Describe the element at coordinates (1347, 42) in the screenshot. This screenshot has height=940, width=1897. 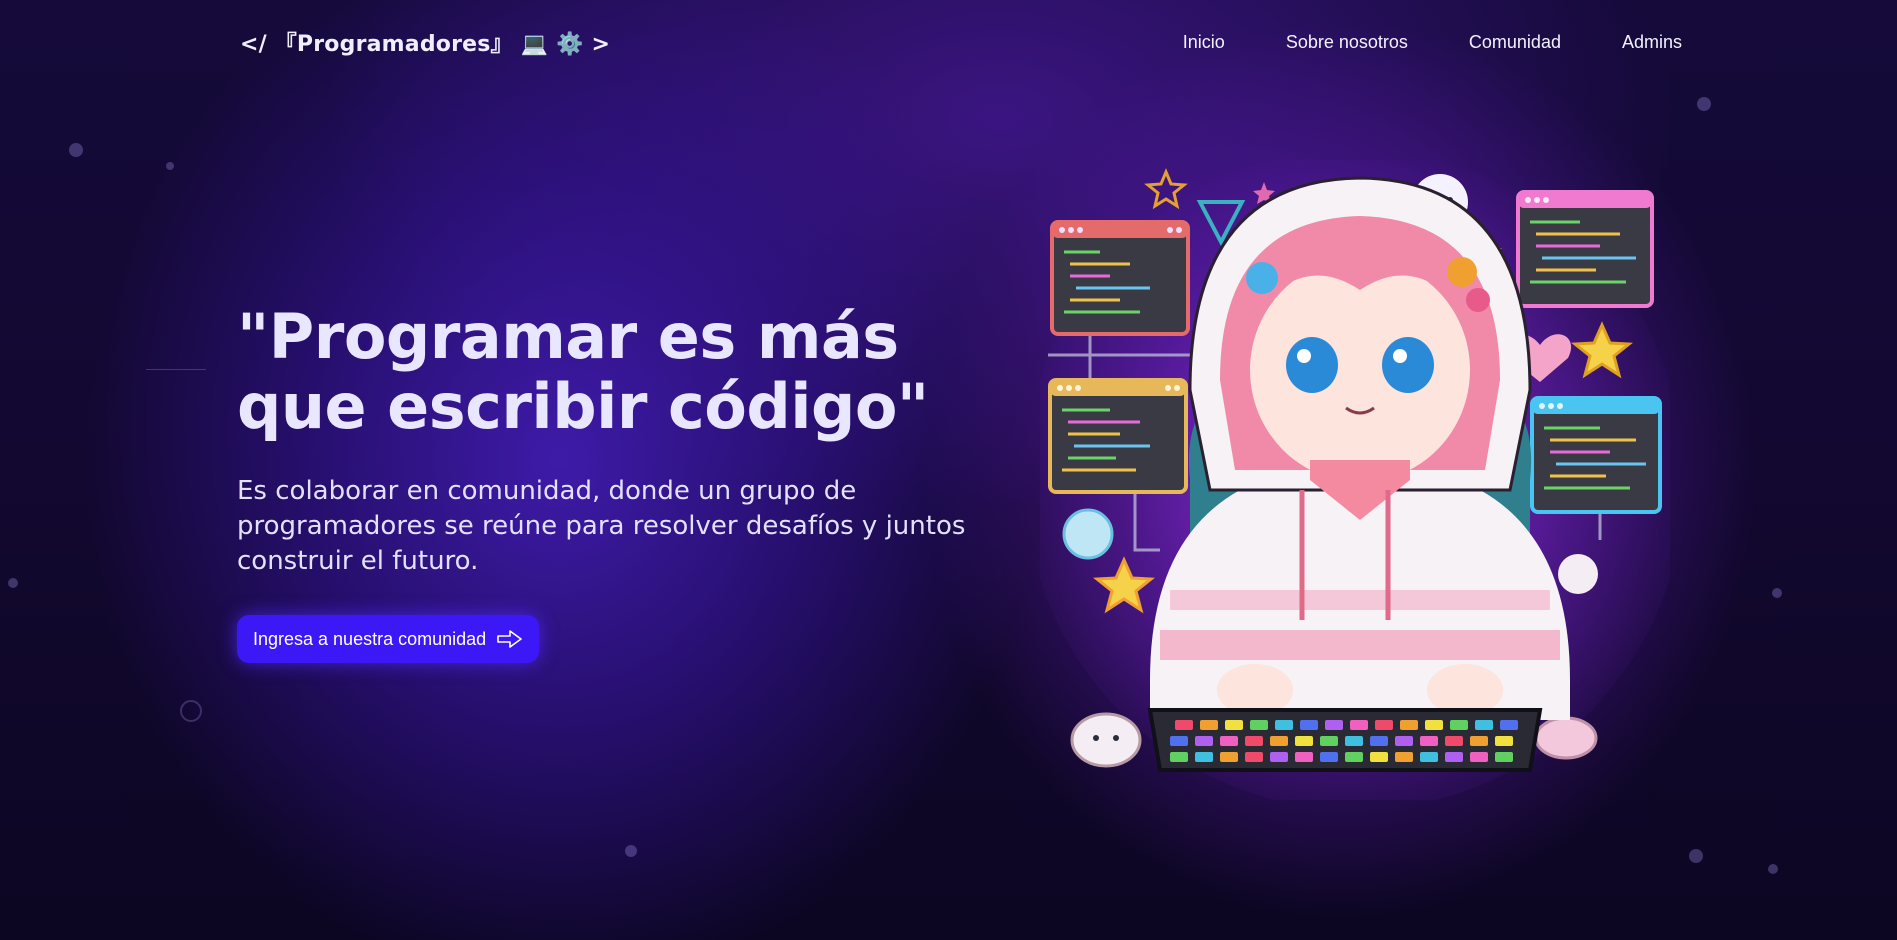
I see `nav-link-sobre-nosotros: Sobre nosotros` at that location.